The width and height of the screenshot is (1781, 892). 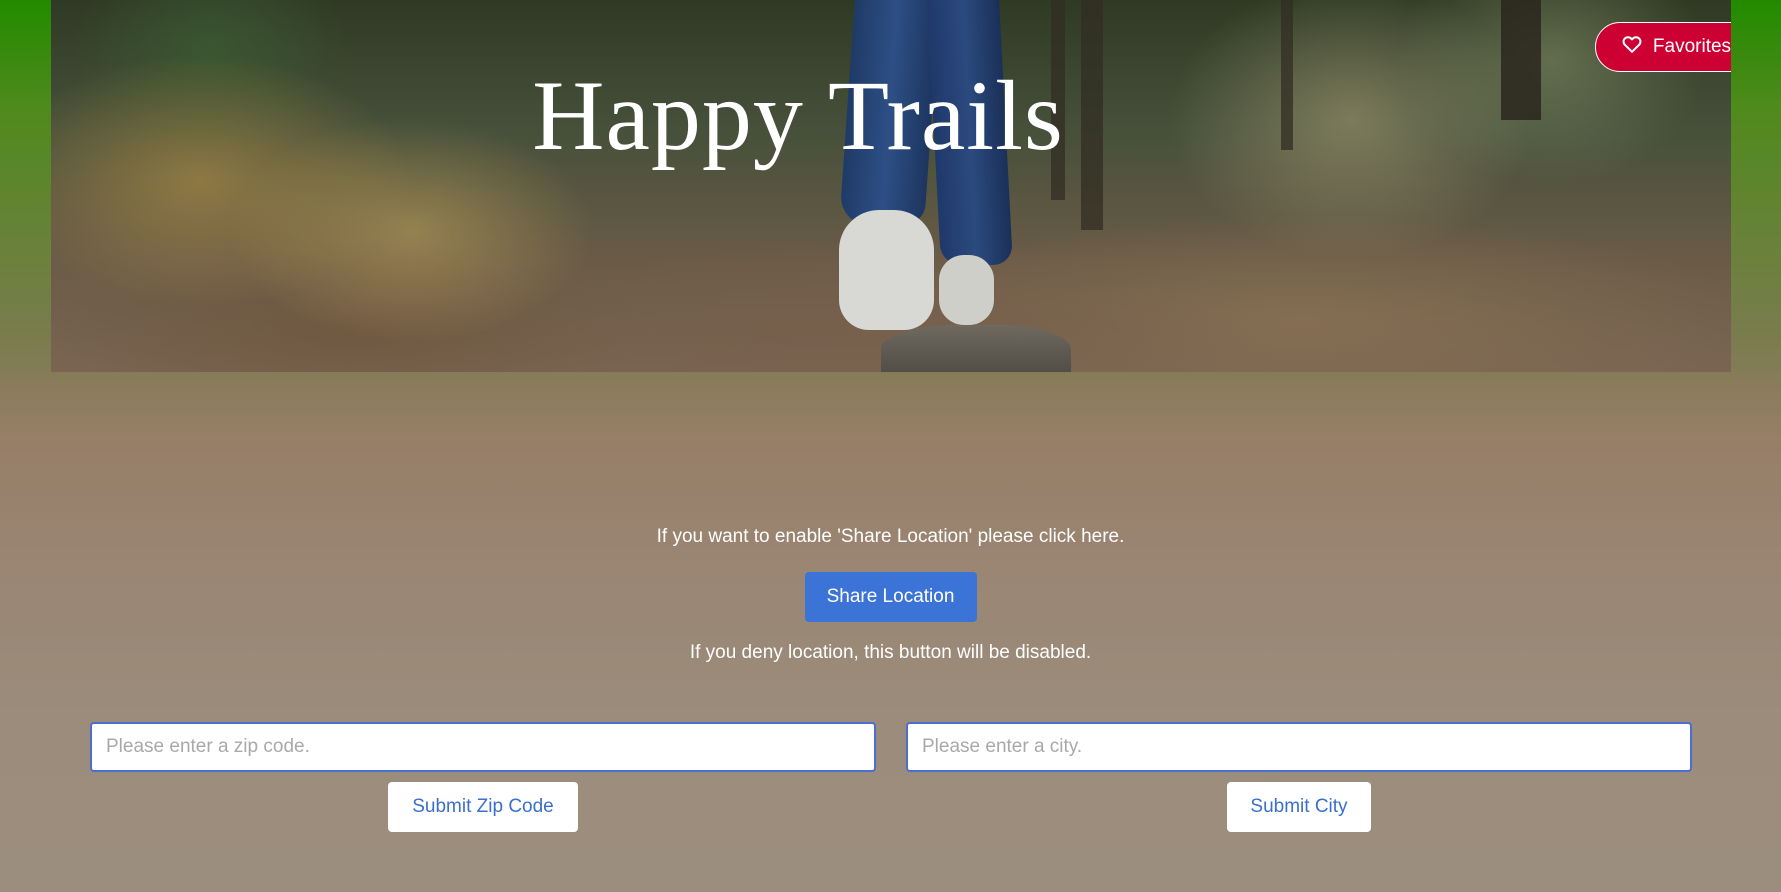 I want to click on favorites-button: Favorites, so click(x=1663, y=47).